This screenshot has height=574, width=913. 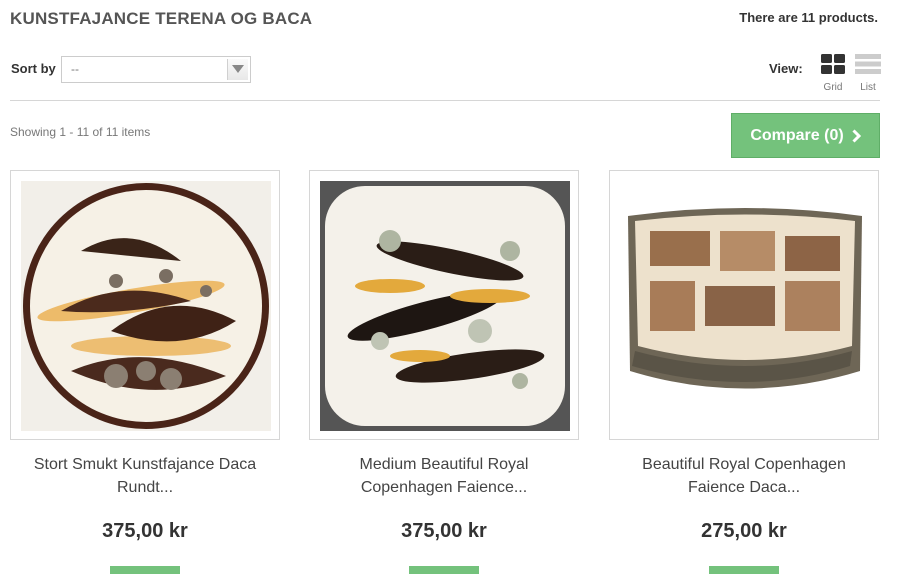 What do you see at coordinates (786, 68) in the screenshot?
I see `view-label: View:` at bounding box center [786, 68].